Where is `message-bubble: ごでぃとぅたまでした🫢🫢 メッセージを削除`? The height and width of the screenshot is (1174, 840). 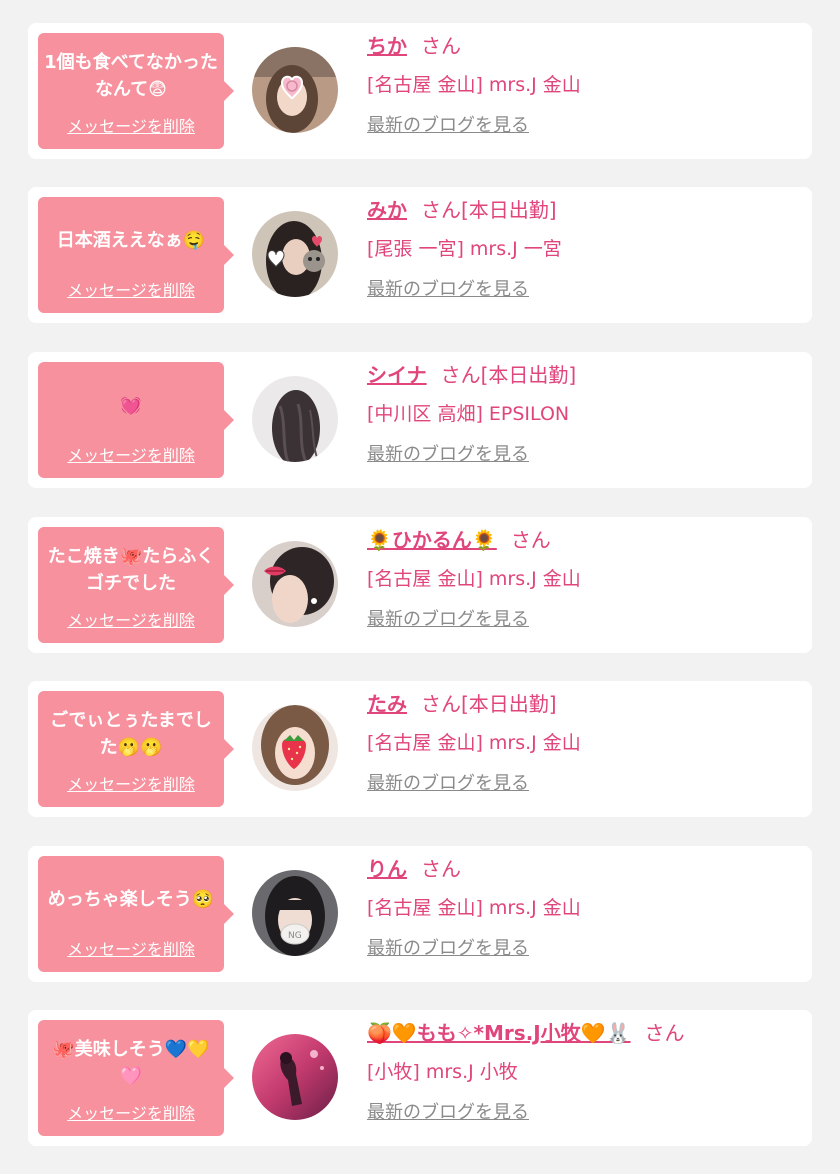 message-bubble: ごでぃとぅたまでした🫢🫢 メッセージを削除 is located at coordinates (136, 749).